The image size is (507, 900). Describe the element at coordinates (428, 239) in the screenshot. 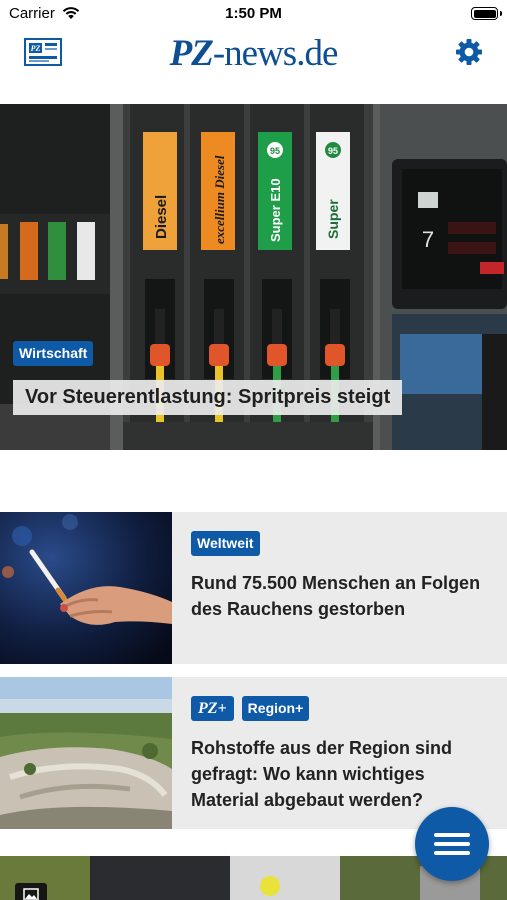

I see `svg-text: 7` at that location.